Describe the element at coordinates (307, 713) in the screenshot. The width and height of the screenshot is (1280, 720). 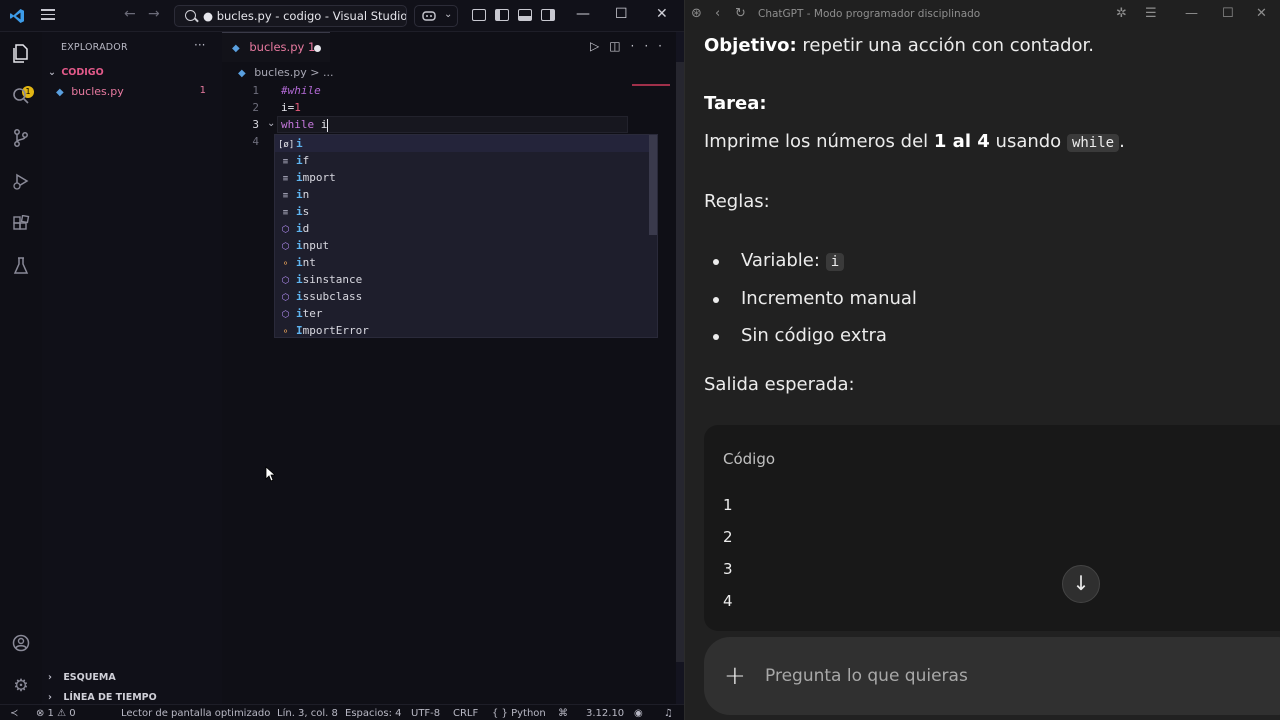
I see `status-cursor-position: Lín. 3, col. 8` at that location.